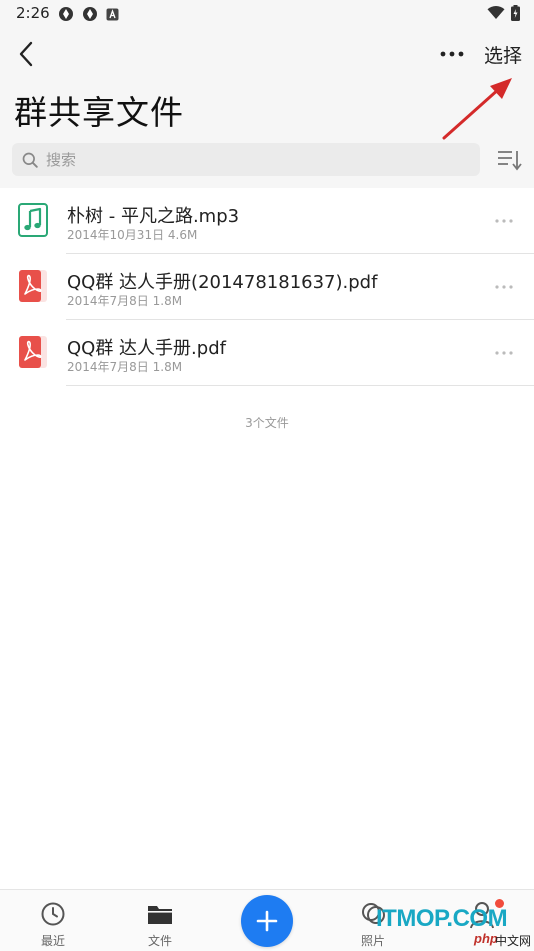 This screenshot has height=951, width=534. What do you see at coordinates (267, 14) in the screenshot?
I see `status-bar: 2:26` at bounding box center [267, 14].